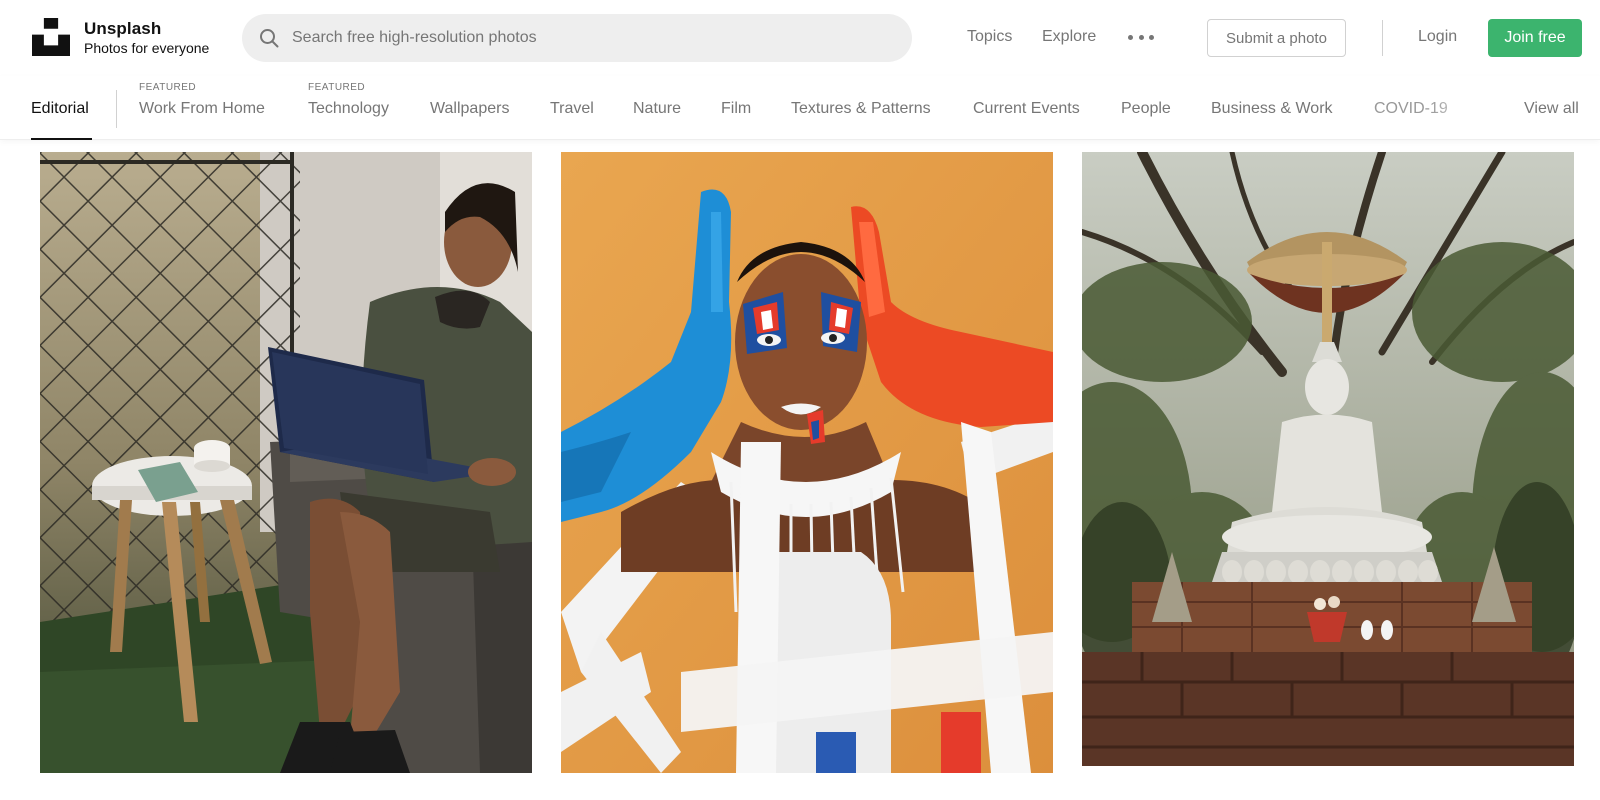 The image size is (1600, 800). What do you see at coordinates (1460, 108) in the screenshot?
I see `scroll-fade` at bounding box center [1460, 108].